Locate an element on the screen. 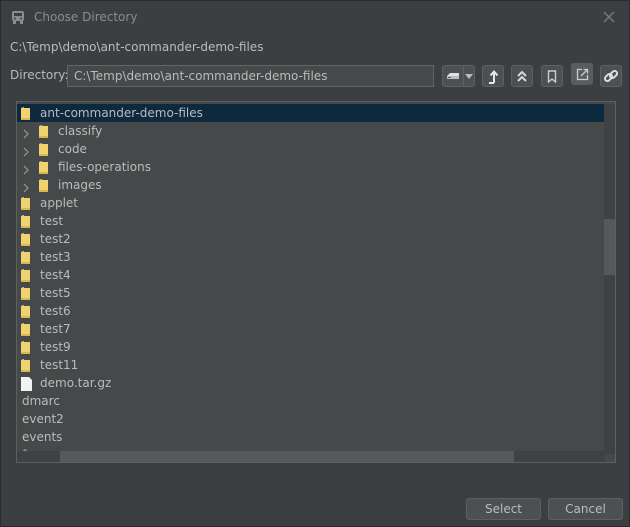 The image size is (630, 527). tree-row: events is located at coordinates (311, 437).